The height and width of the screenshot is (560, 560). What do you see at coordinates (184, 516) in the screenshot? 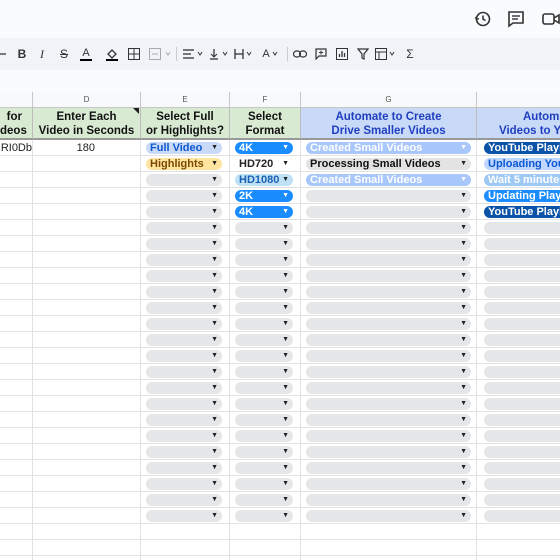
I see `select-e-row-24: ▼` at bounding box center [184, 516].